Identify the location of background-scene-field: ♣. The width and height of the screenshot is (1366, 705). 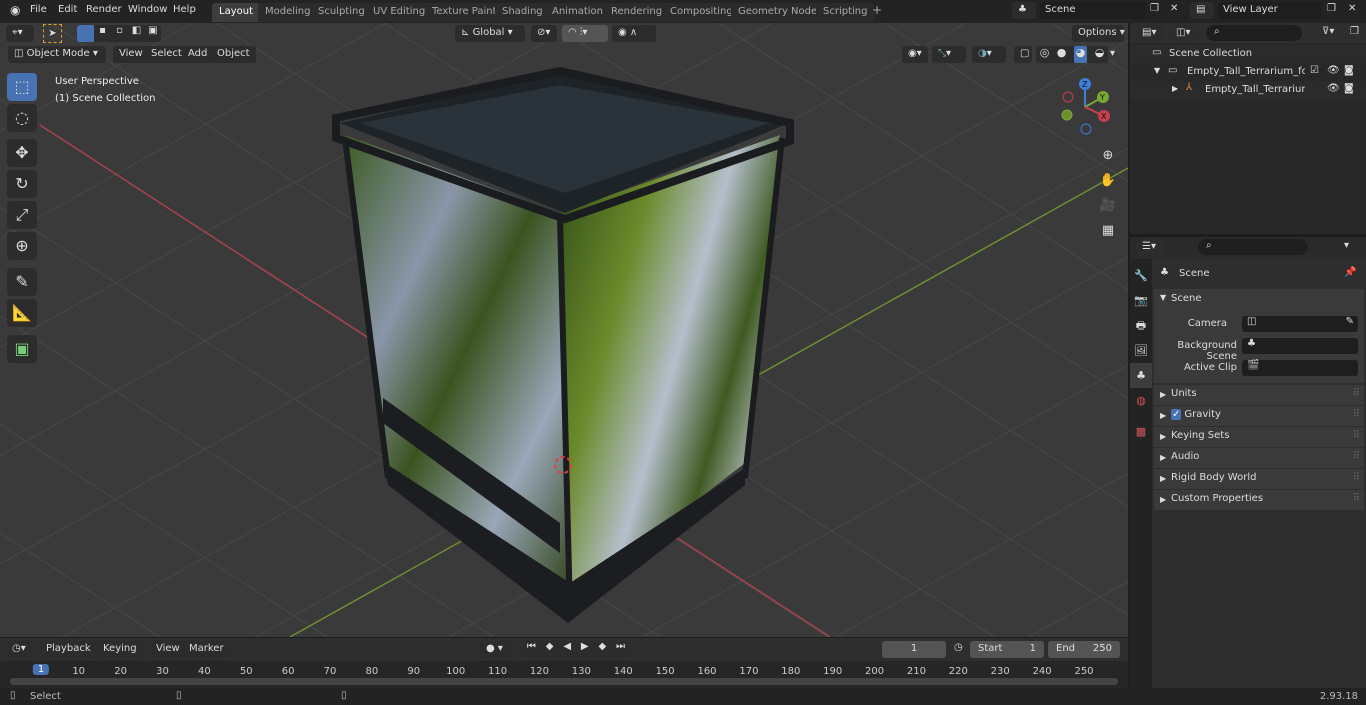
(1300, 346).